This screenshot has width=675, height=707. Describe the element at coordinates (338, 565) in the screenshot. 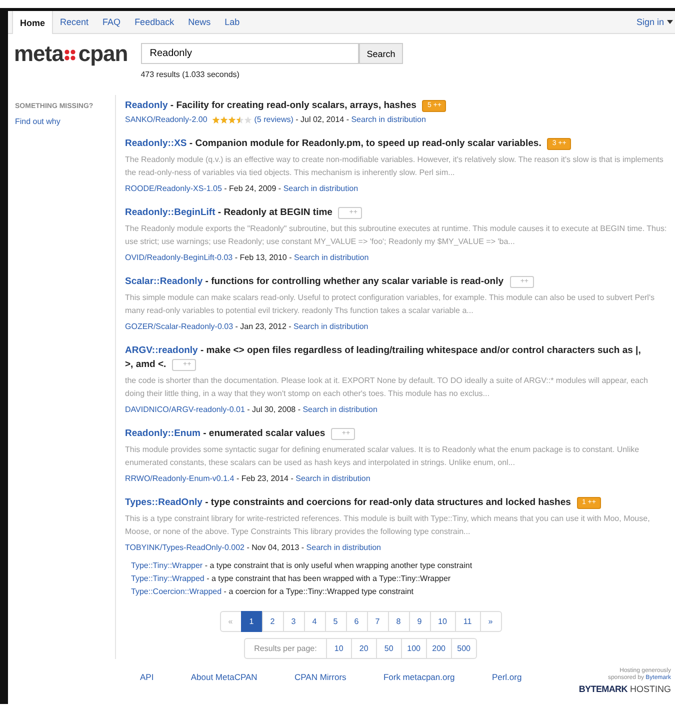

I see `module-description: - a type constraint that is only useful when wrapping another type constraint` at that location.